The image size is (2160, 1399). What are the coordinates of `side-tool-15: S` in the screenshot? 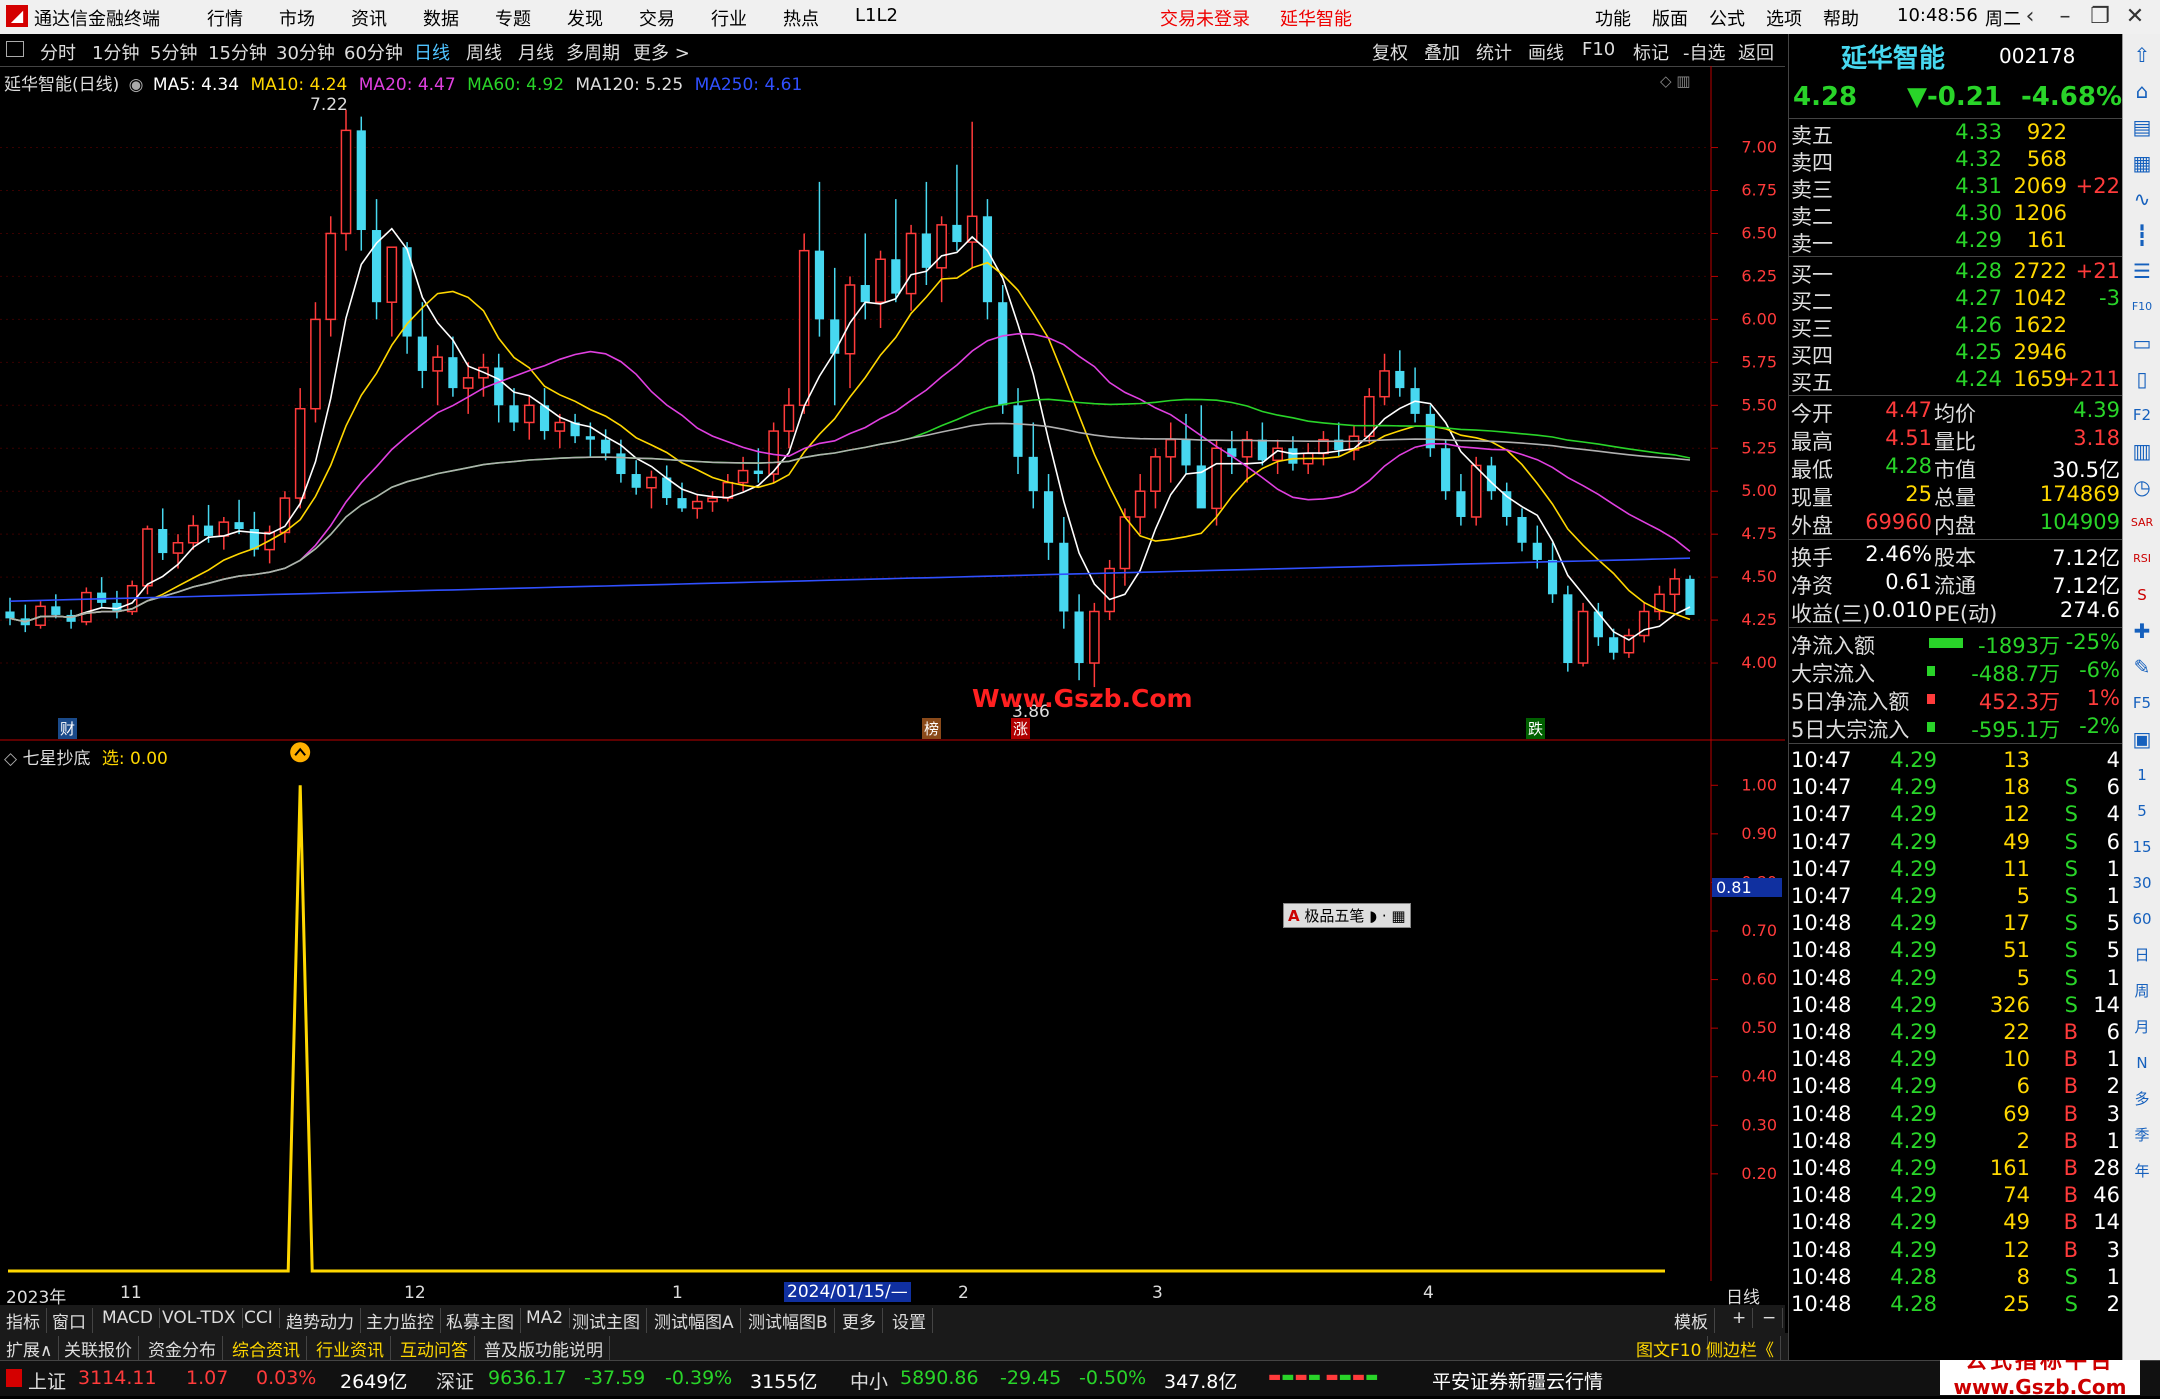 It's located at (2142, 595).